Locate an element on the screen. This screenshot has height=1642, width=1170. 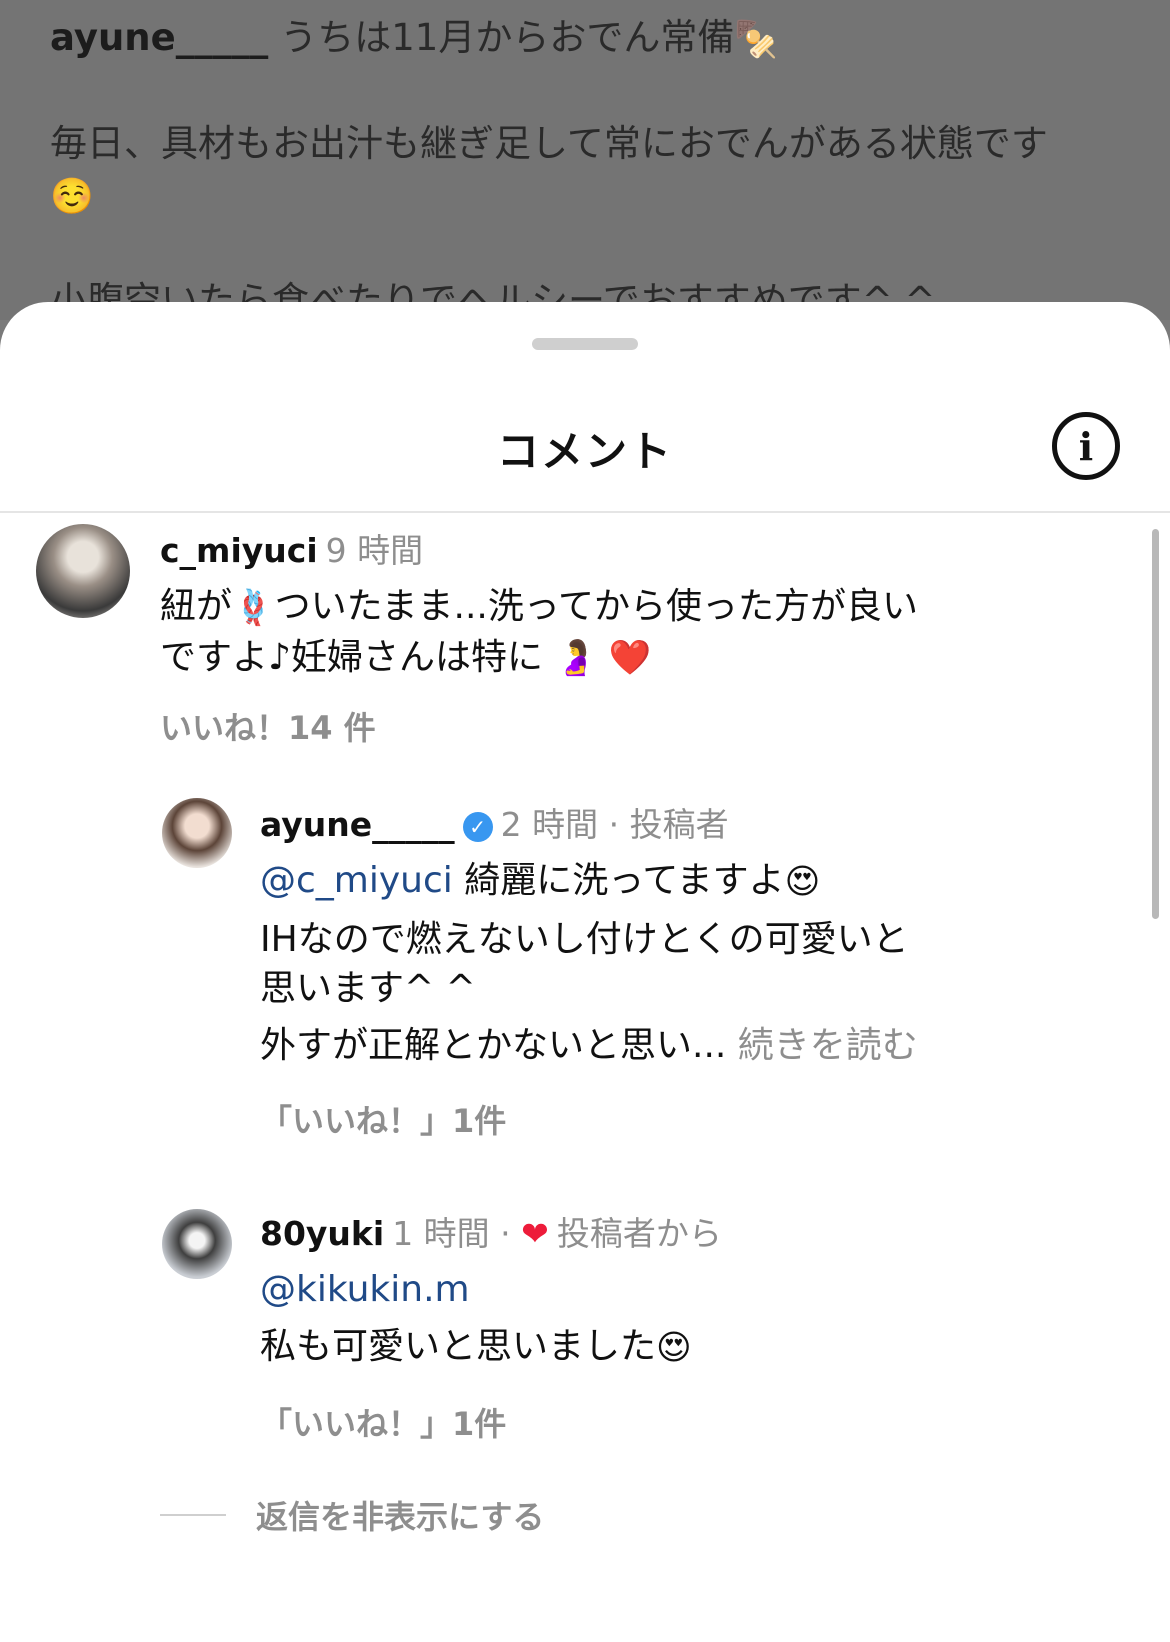
comment-likes: いいね！14 件 is located at coordinates (620, 726).